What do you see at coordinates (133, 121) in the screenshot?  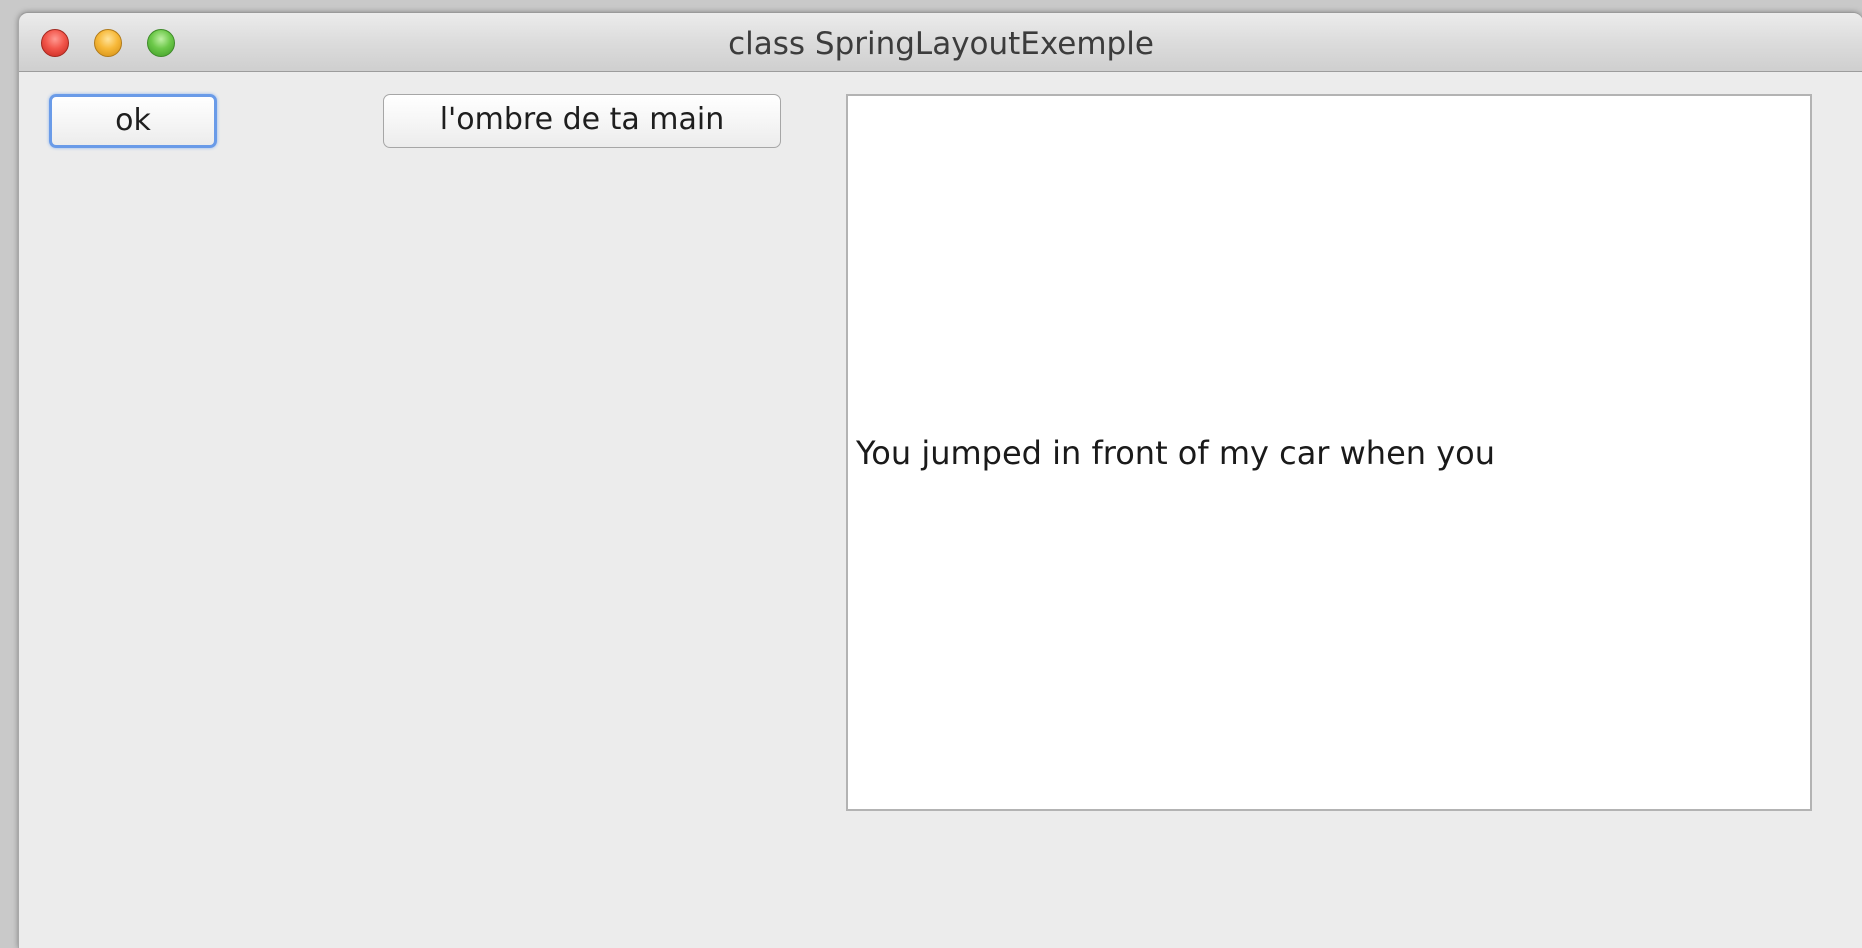 I see `ok-button: ok` at bounding box center [133, 121].